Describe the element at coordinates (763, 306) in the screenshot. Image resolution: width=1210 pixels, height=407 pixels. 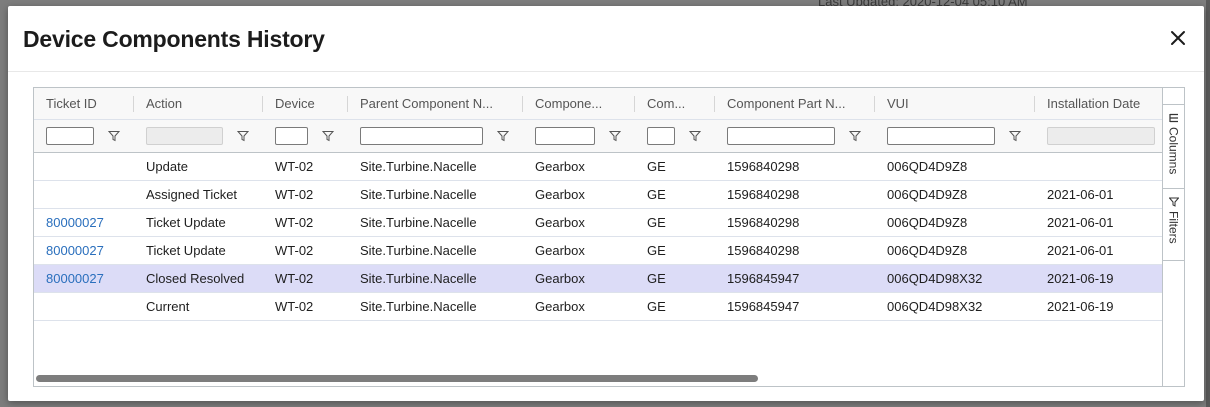
I see `cell-part: 1596845947` at that location.